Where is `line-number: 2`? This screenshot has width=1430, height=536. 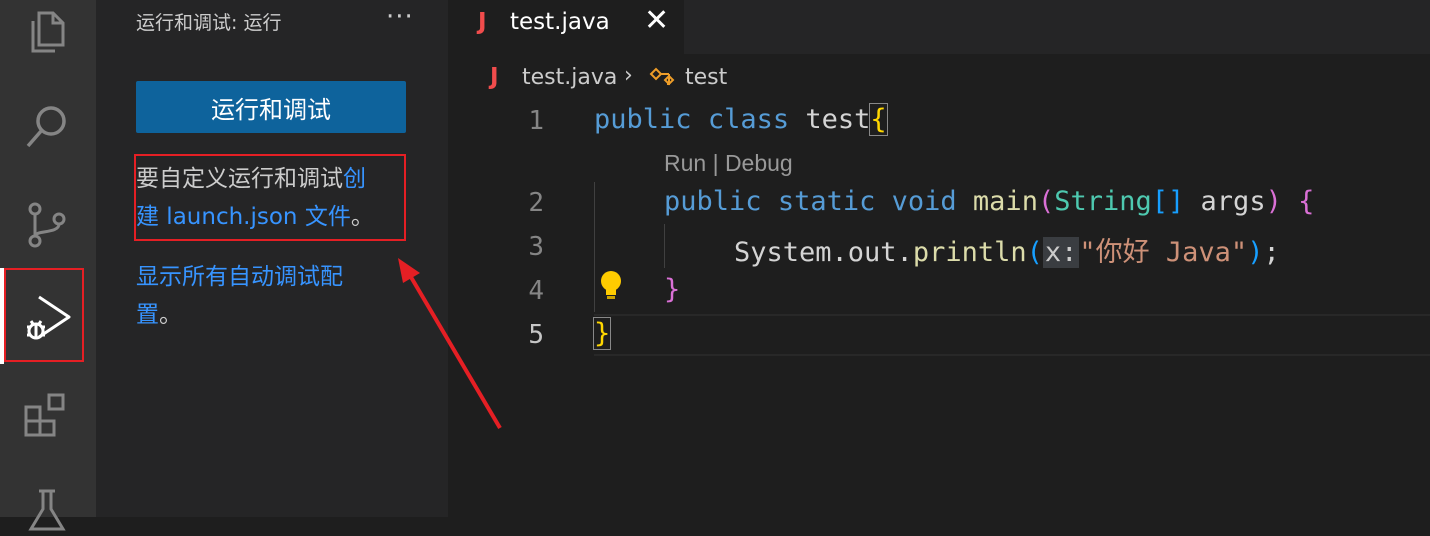 line-number: 2 is located at coordinates (536, 203).